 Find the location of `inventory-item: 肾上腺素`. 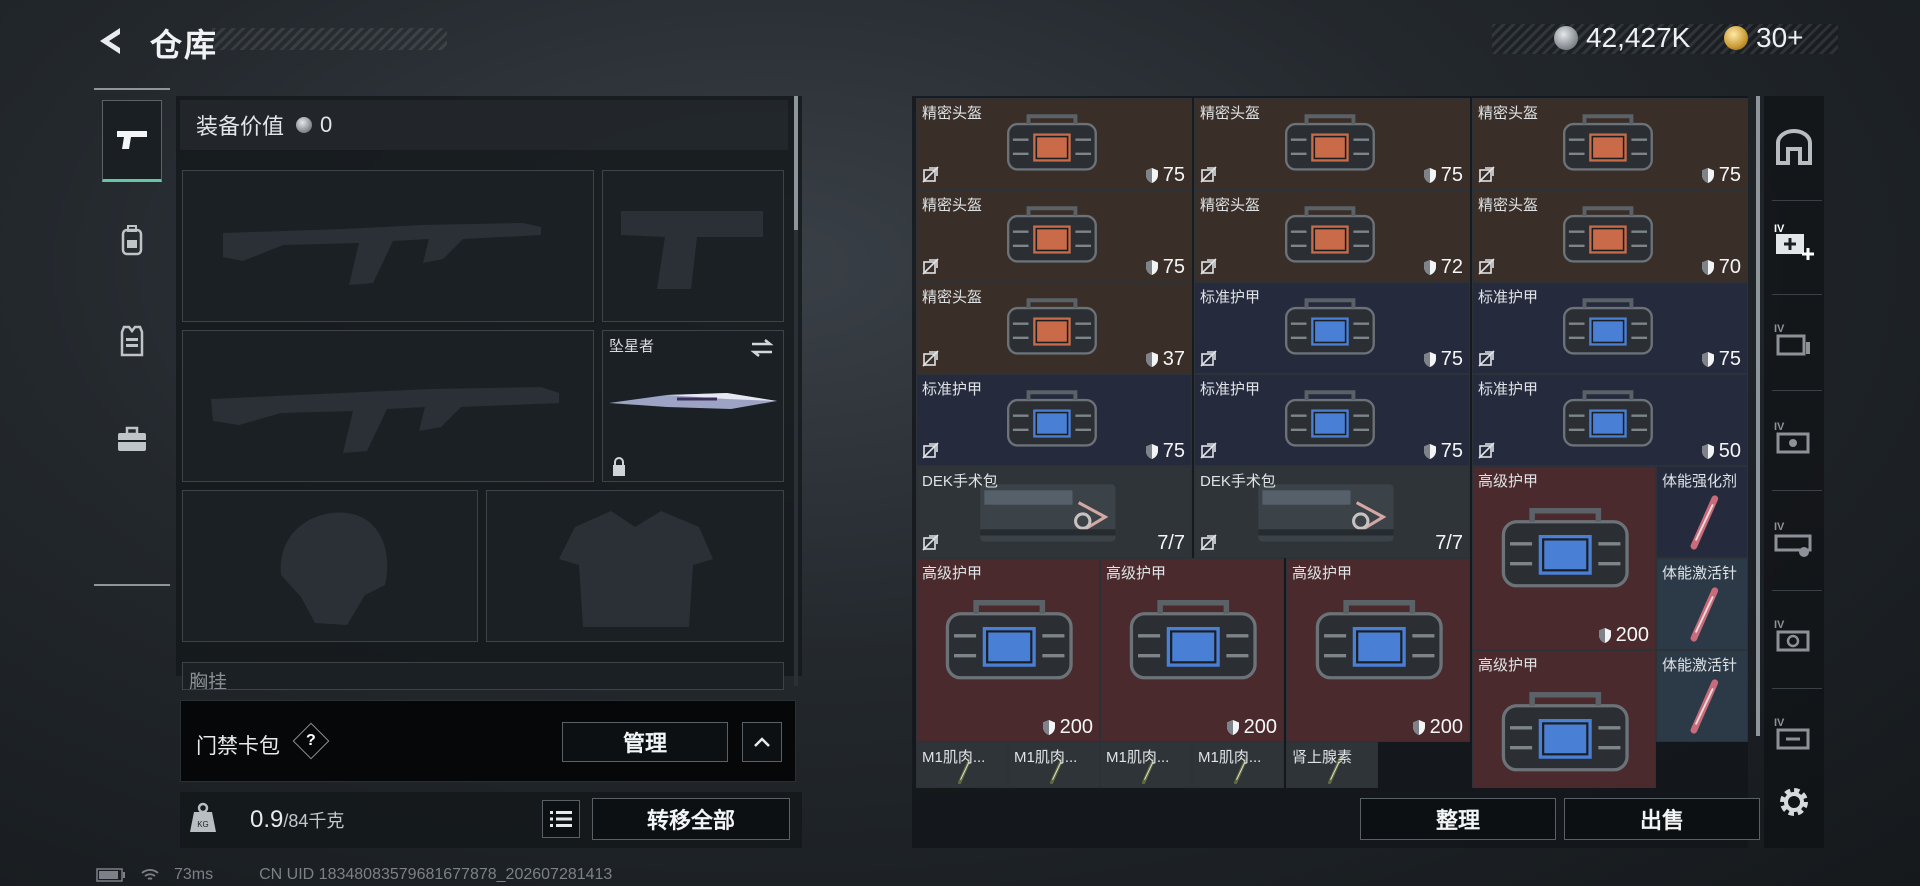

inventory-item: 肾上腺素 is located at coordinates (1332, 765).